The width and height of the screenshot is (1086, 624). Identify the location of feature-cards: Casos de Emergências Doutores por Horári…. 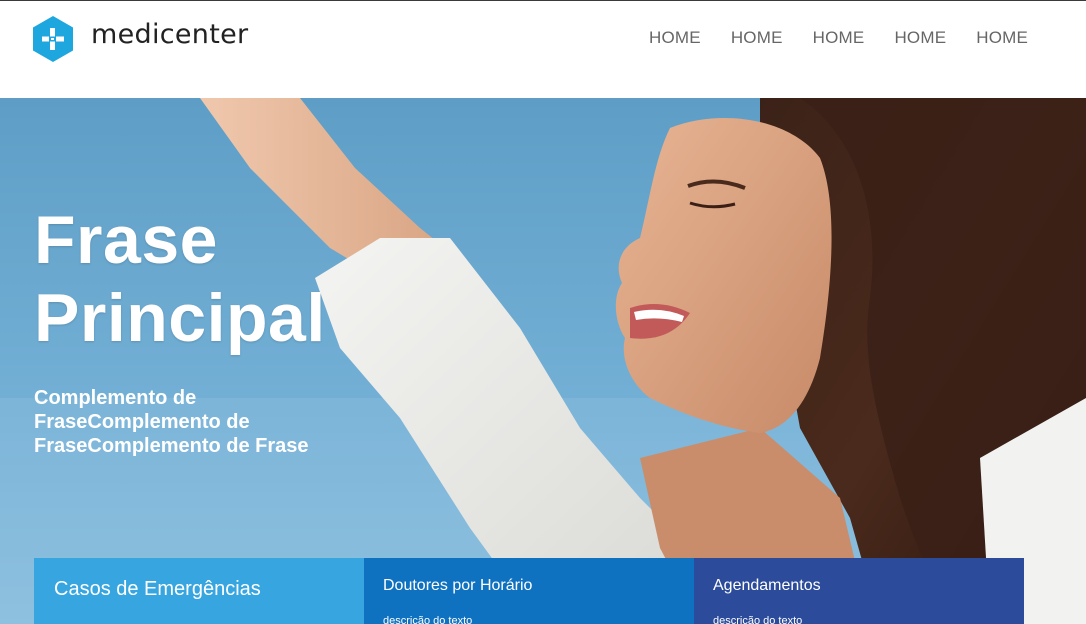
(529, 591).